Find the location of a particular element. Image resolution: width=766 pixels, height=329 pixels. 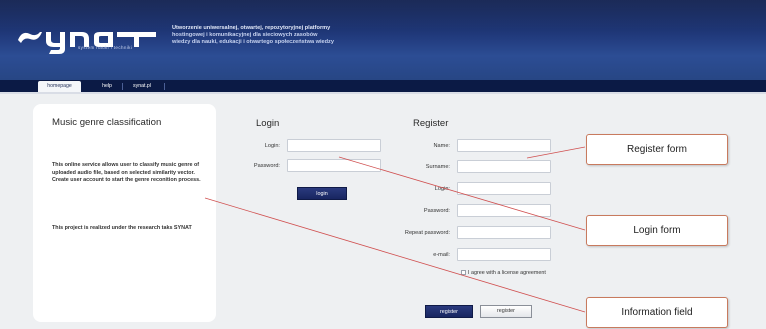

register-button: register is located at coordinates (449, 311).